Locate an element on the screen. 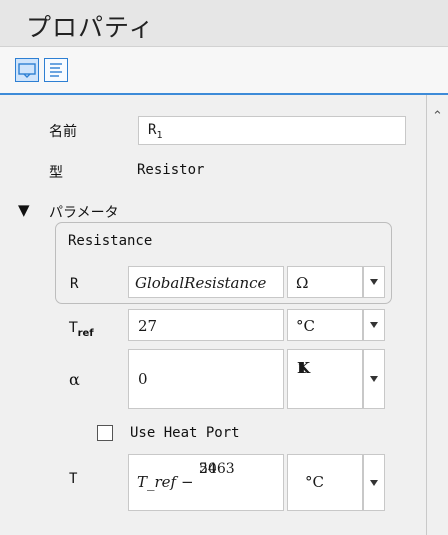 This screenshot has width=448, height=535. text-view-button is located at coordinates (56, 70).